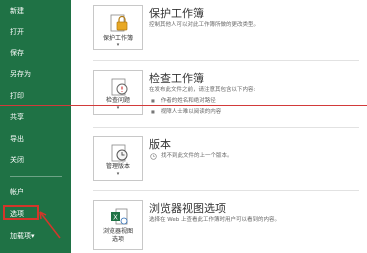 The image size is (367, 253). Describe the element at coordinates (176, 78) in the screenshot. I see `inspect-workbook-title: 检查工作簿` at that location.